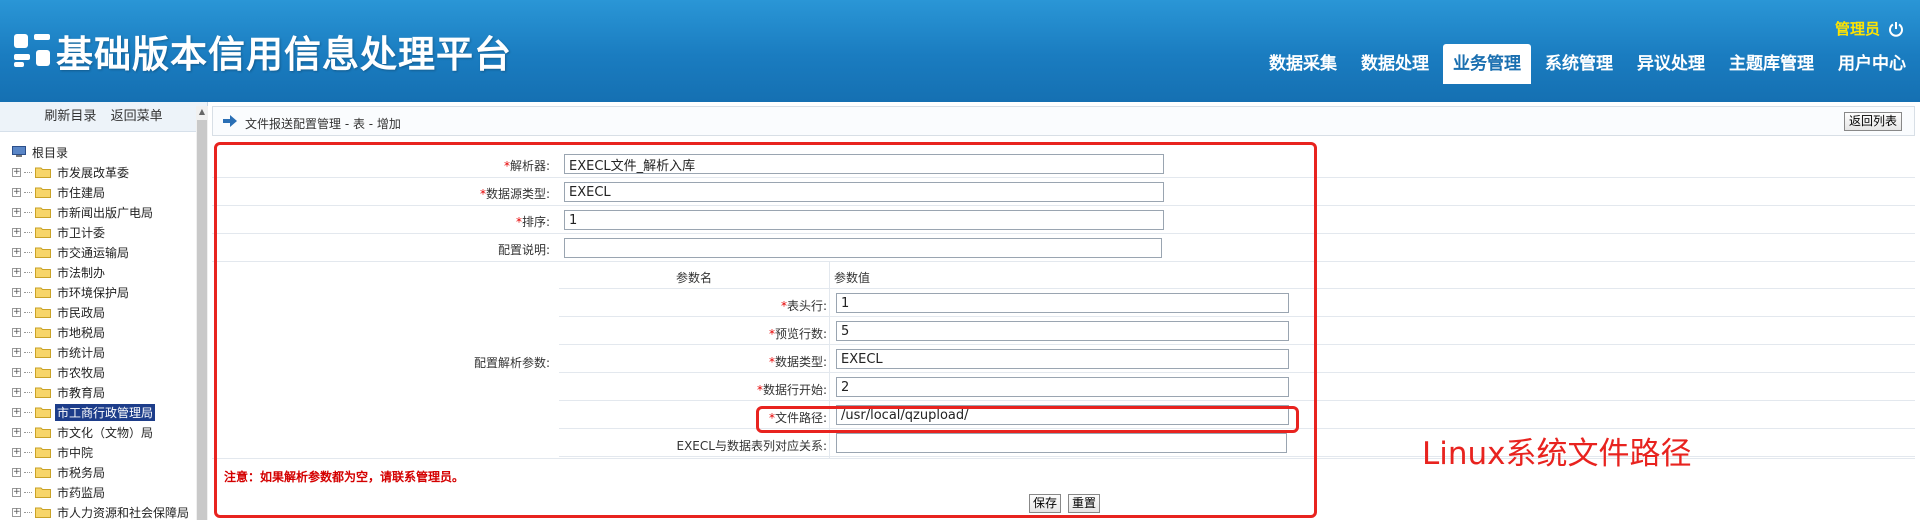 The image size is (1920, 522). What do you see at coordinates (1896, 29) in the screenshot?
I see `power-icon` at bounding box center [1896, 29].